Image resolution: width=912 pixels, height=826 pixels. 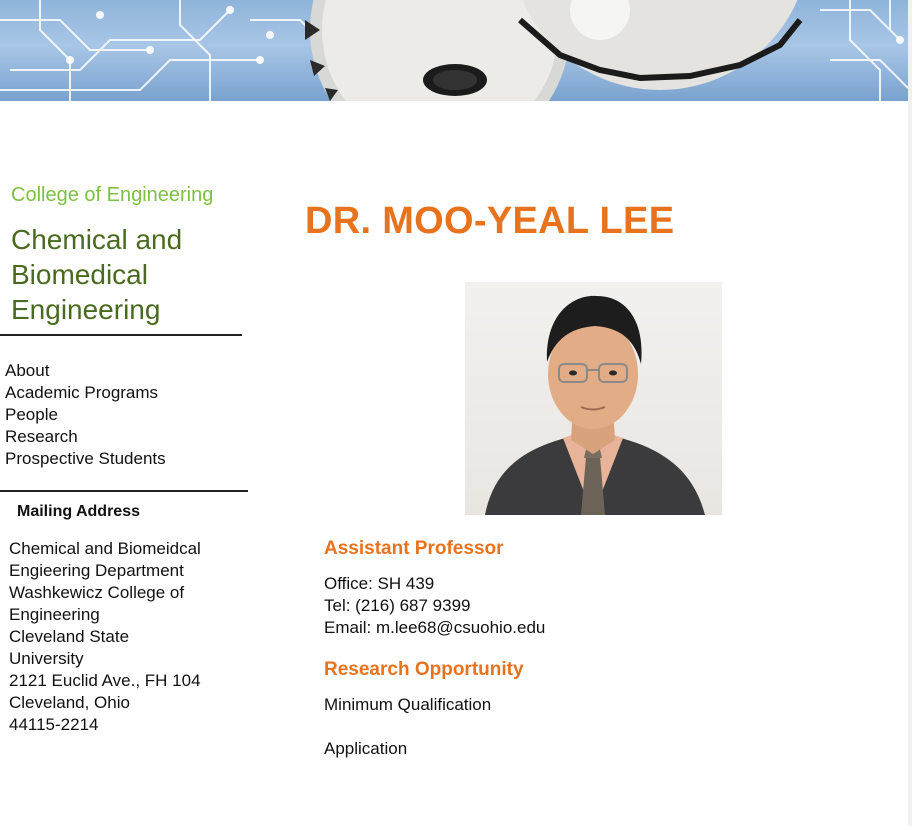 I want to click on address-line: Washkewicz College of, so click(x=97, y=592).